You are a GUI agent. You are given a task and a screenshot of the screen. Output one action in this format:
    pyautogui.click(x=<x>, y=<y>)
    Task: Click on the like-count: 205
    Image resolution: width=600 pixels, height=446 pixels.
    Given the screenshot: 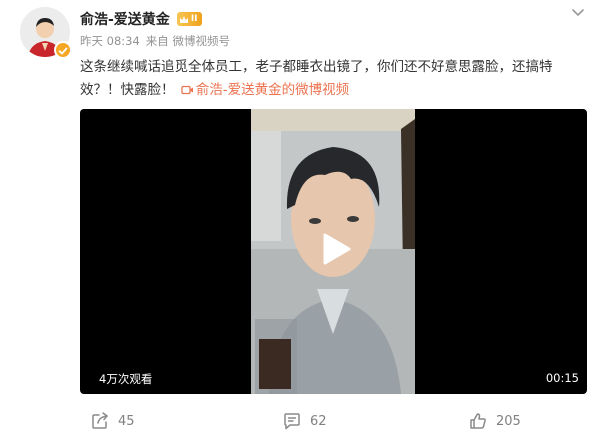 What is the action you would take?
    pyautogui.click(x=508, y=421)
    